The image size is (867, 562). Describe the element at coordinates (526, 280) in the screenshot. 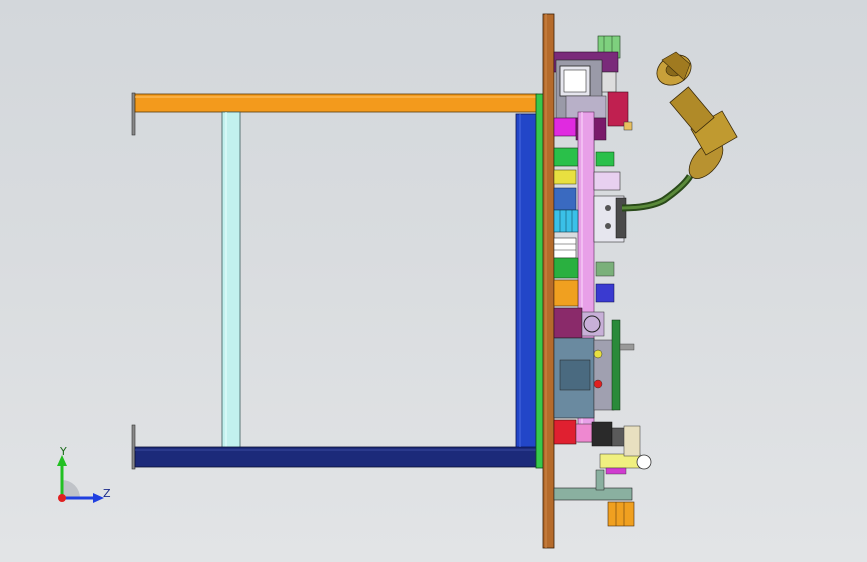

I see `blue-side-panel` at that location.